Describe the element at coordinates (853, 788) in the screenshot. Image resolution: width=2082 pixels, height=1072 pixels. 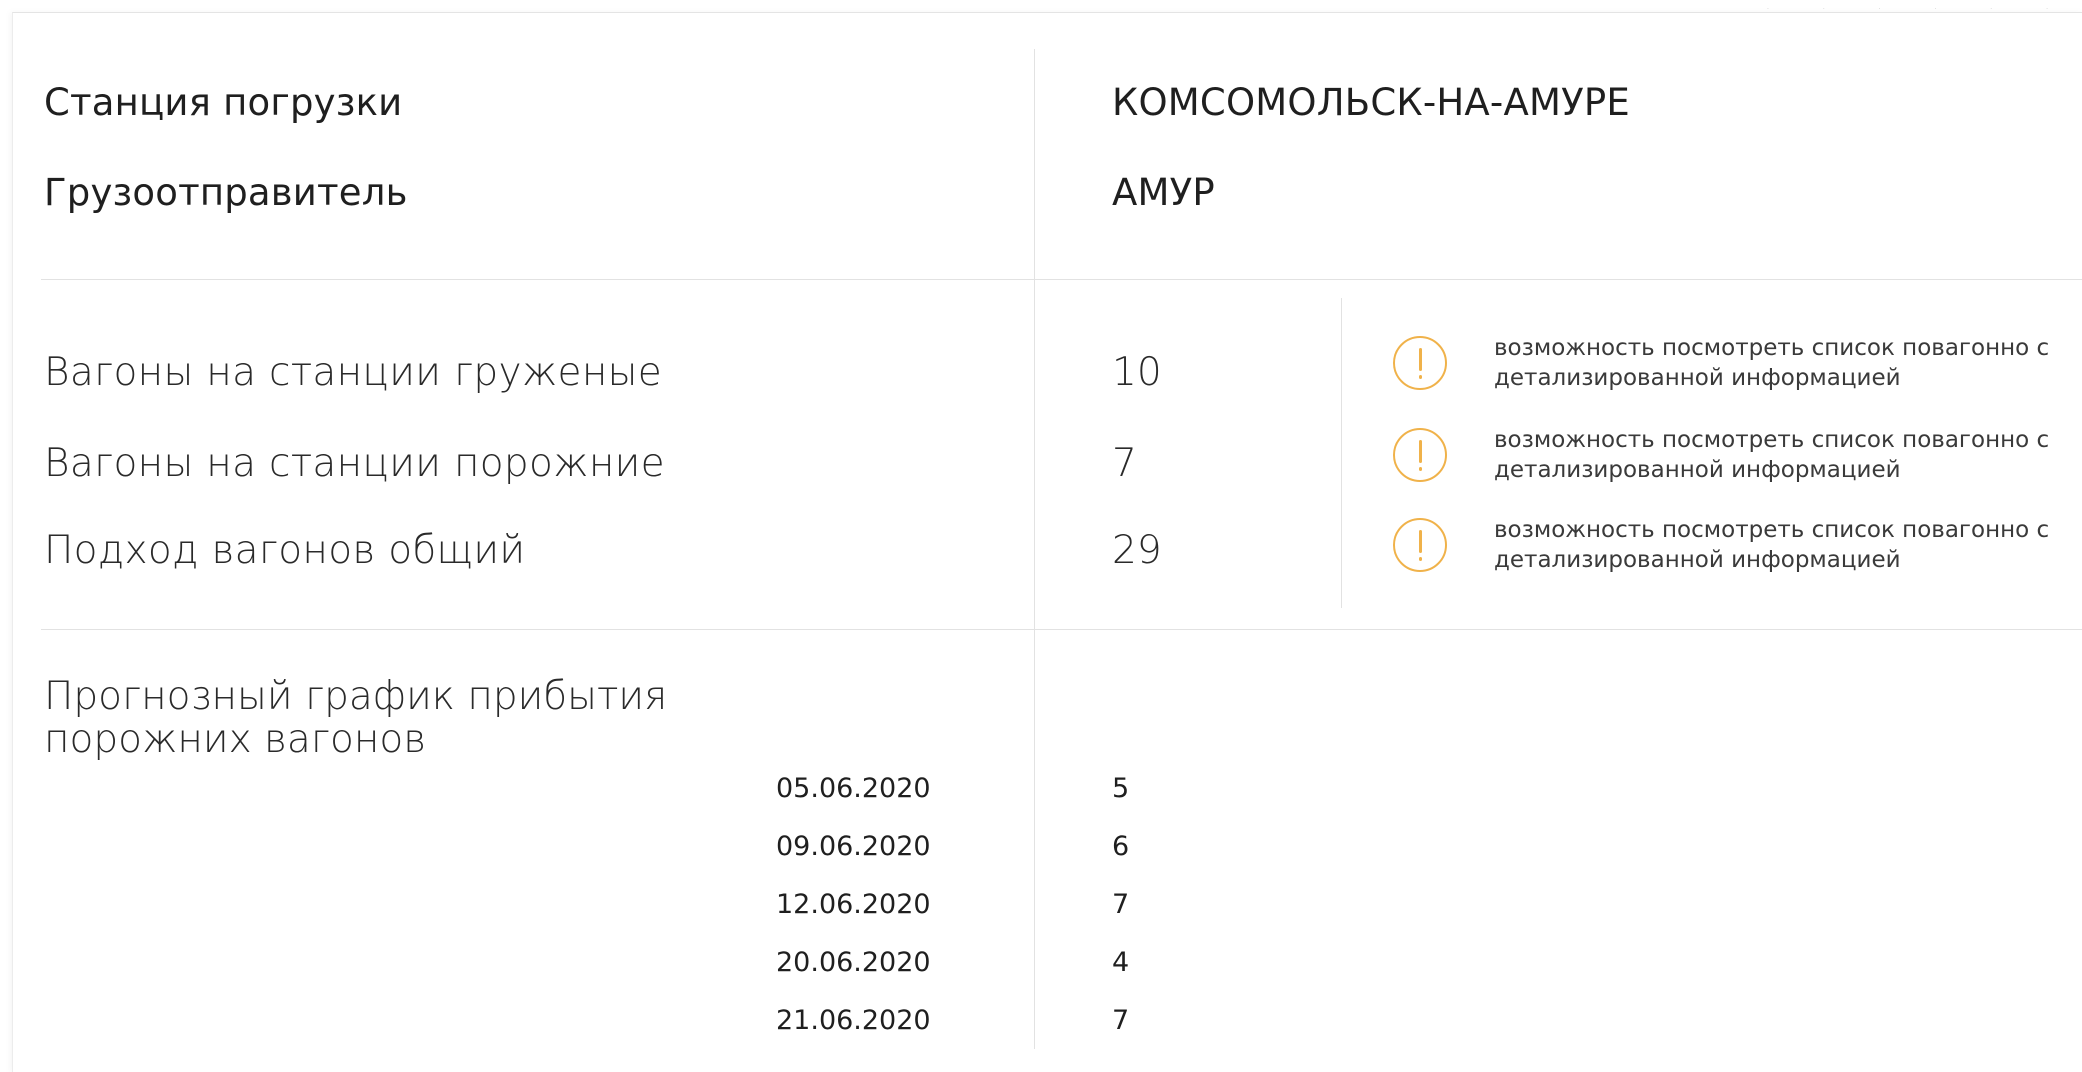
I see `forecast-date: 05.06.2020` at that location.